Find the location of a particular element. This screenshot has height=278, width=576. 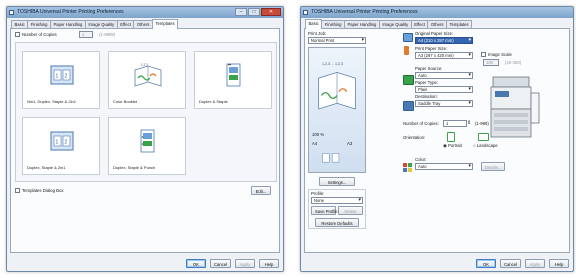

delete-profile-button: Delete is located at coordinates (350, 210).